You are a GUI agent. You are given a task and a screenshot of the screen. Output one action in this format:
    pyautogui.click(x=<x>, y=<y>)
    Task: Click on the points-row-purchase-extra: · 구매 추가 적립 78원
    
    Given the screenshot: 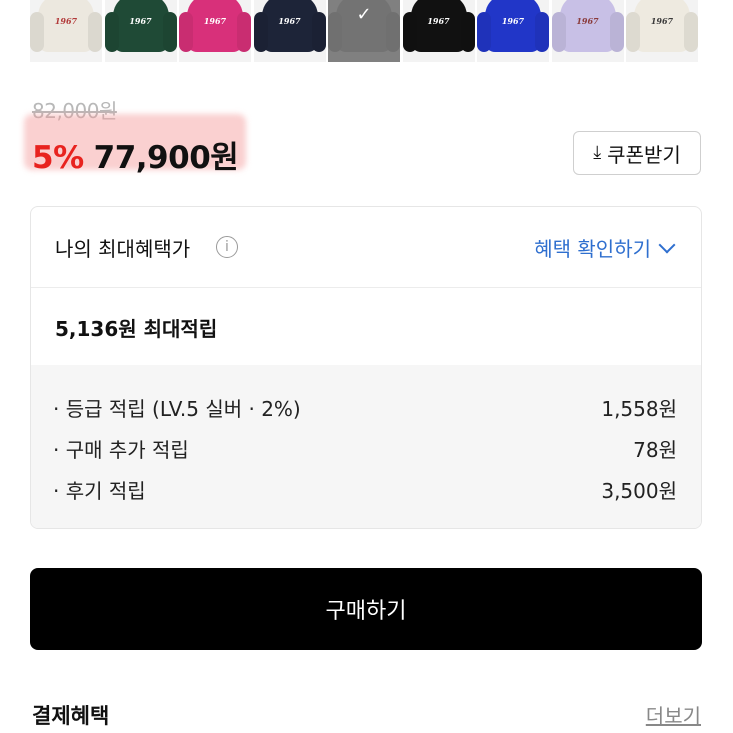 What is the action you would take?
    pyautogui.click(x=365, y=448)
    